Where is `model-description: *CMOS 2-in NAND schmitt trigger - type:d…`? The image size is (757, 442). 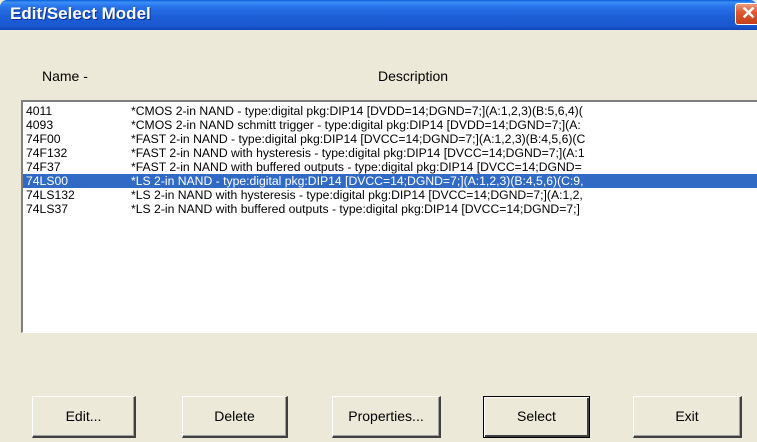
model-description: *CMOS 2-in NAND schmitt trigger - type:d… is located at coordinates (356, 125).